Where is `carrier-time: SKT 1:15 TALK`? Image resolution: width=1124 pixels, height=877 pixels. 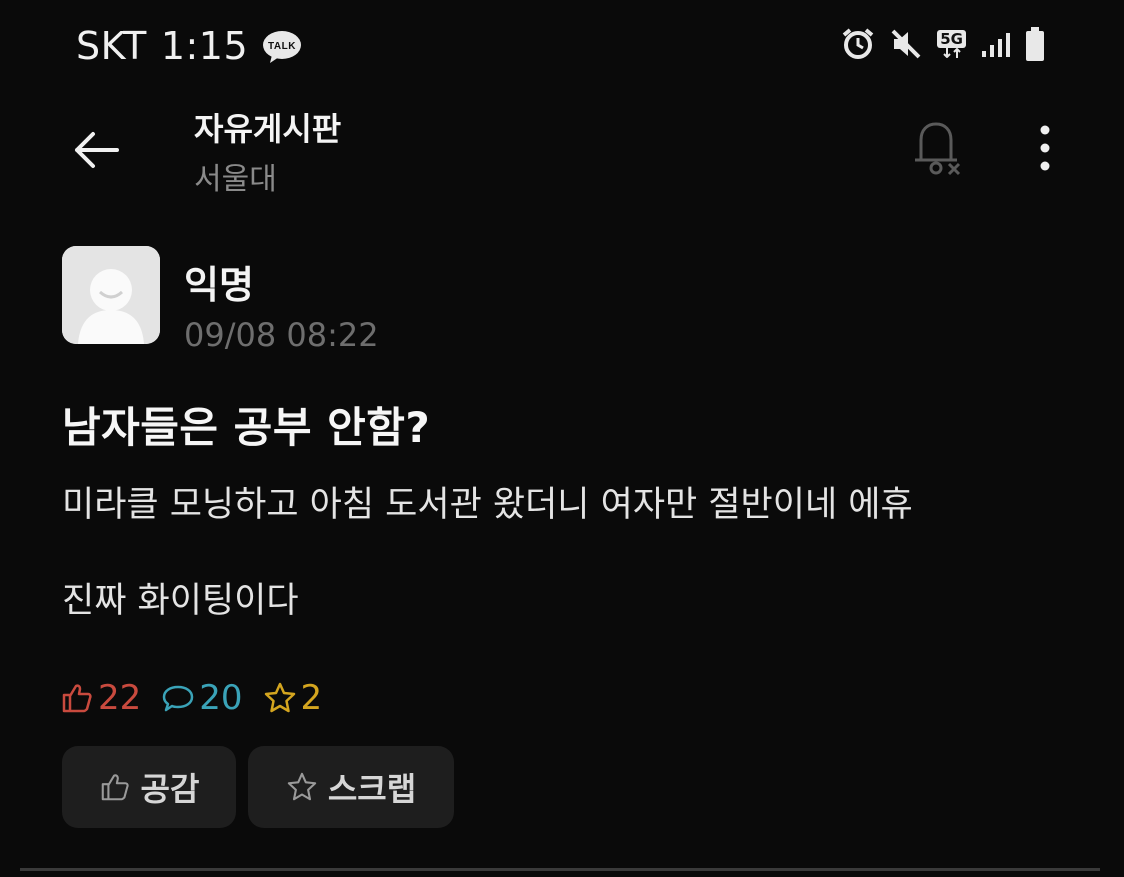
carrier-time: SKT 1:15 TALK is located at coordinates (189, 46).